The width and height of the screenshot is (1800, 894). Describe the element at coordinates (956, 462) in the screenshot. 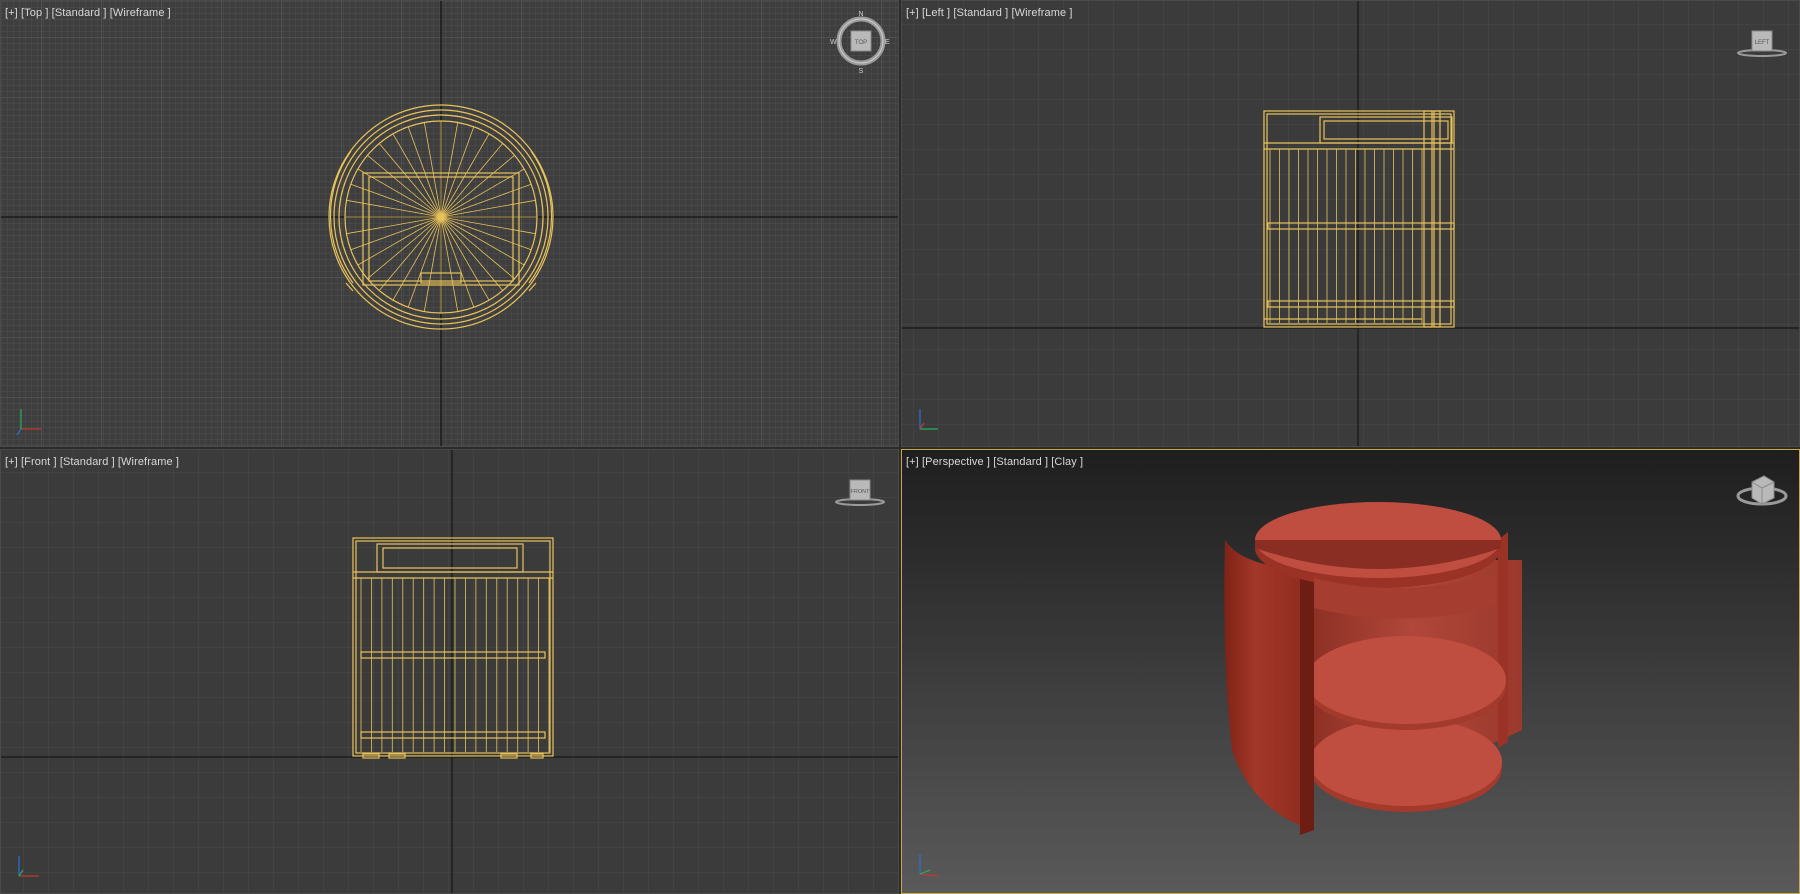

I see `viewport-view-label: [Perspective ]` at that location.